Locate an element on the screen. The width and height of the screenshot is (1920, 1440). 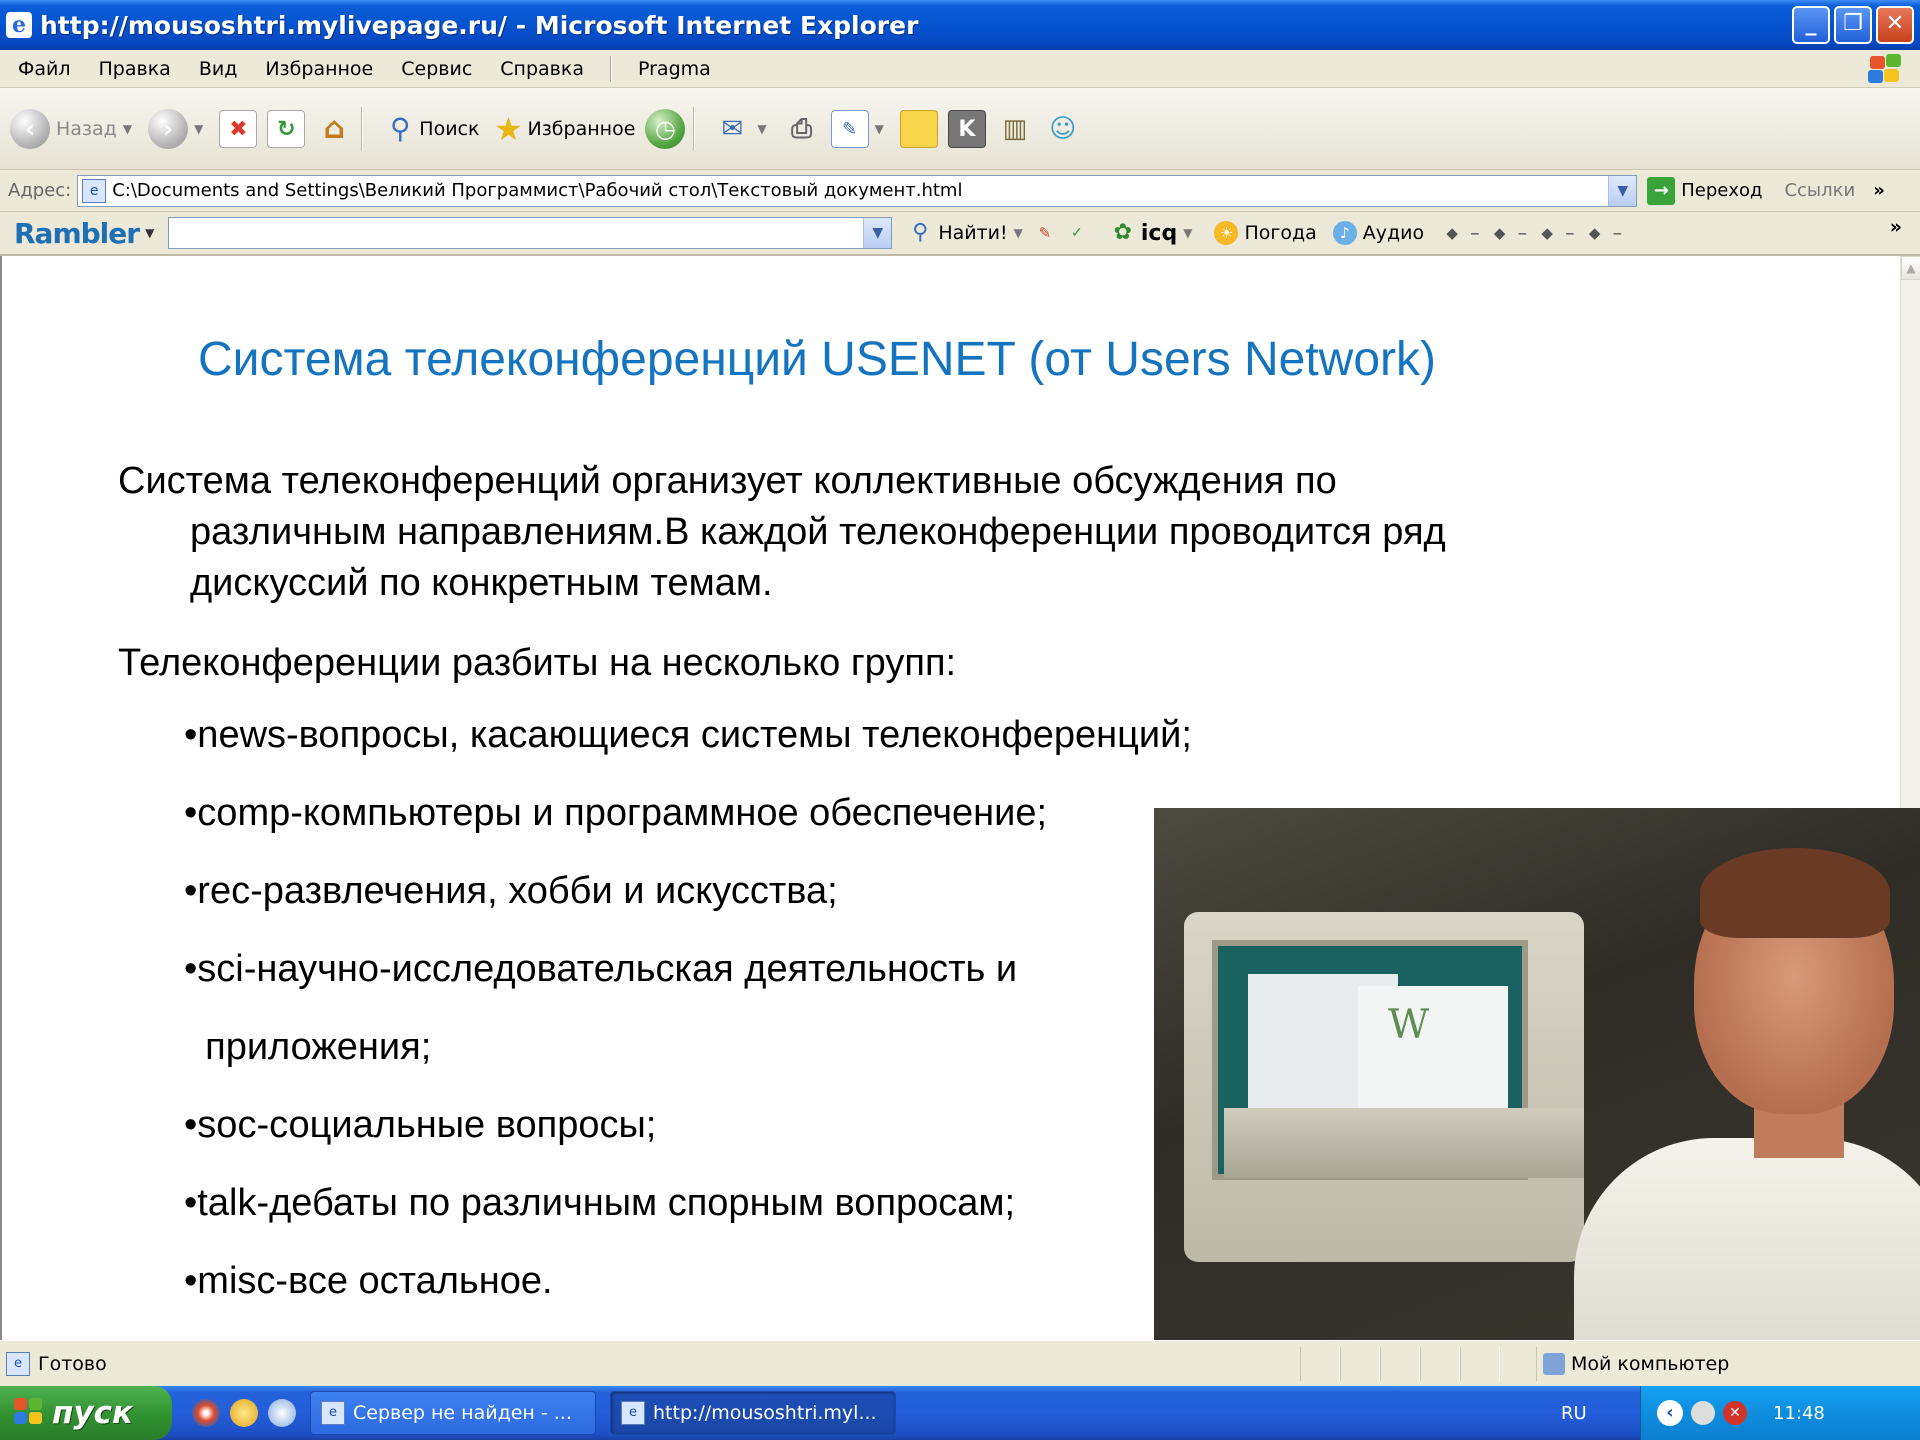
links-button: Ссылки is located at coordinates (1819, 190).